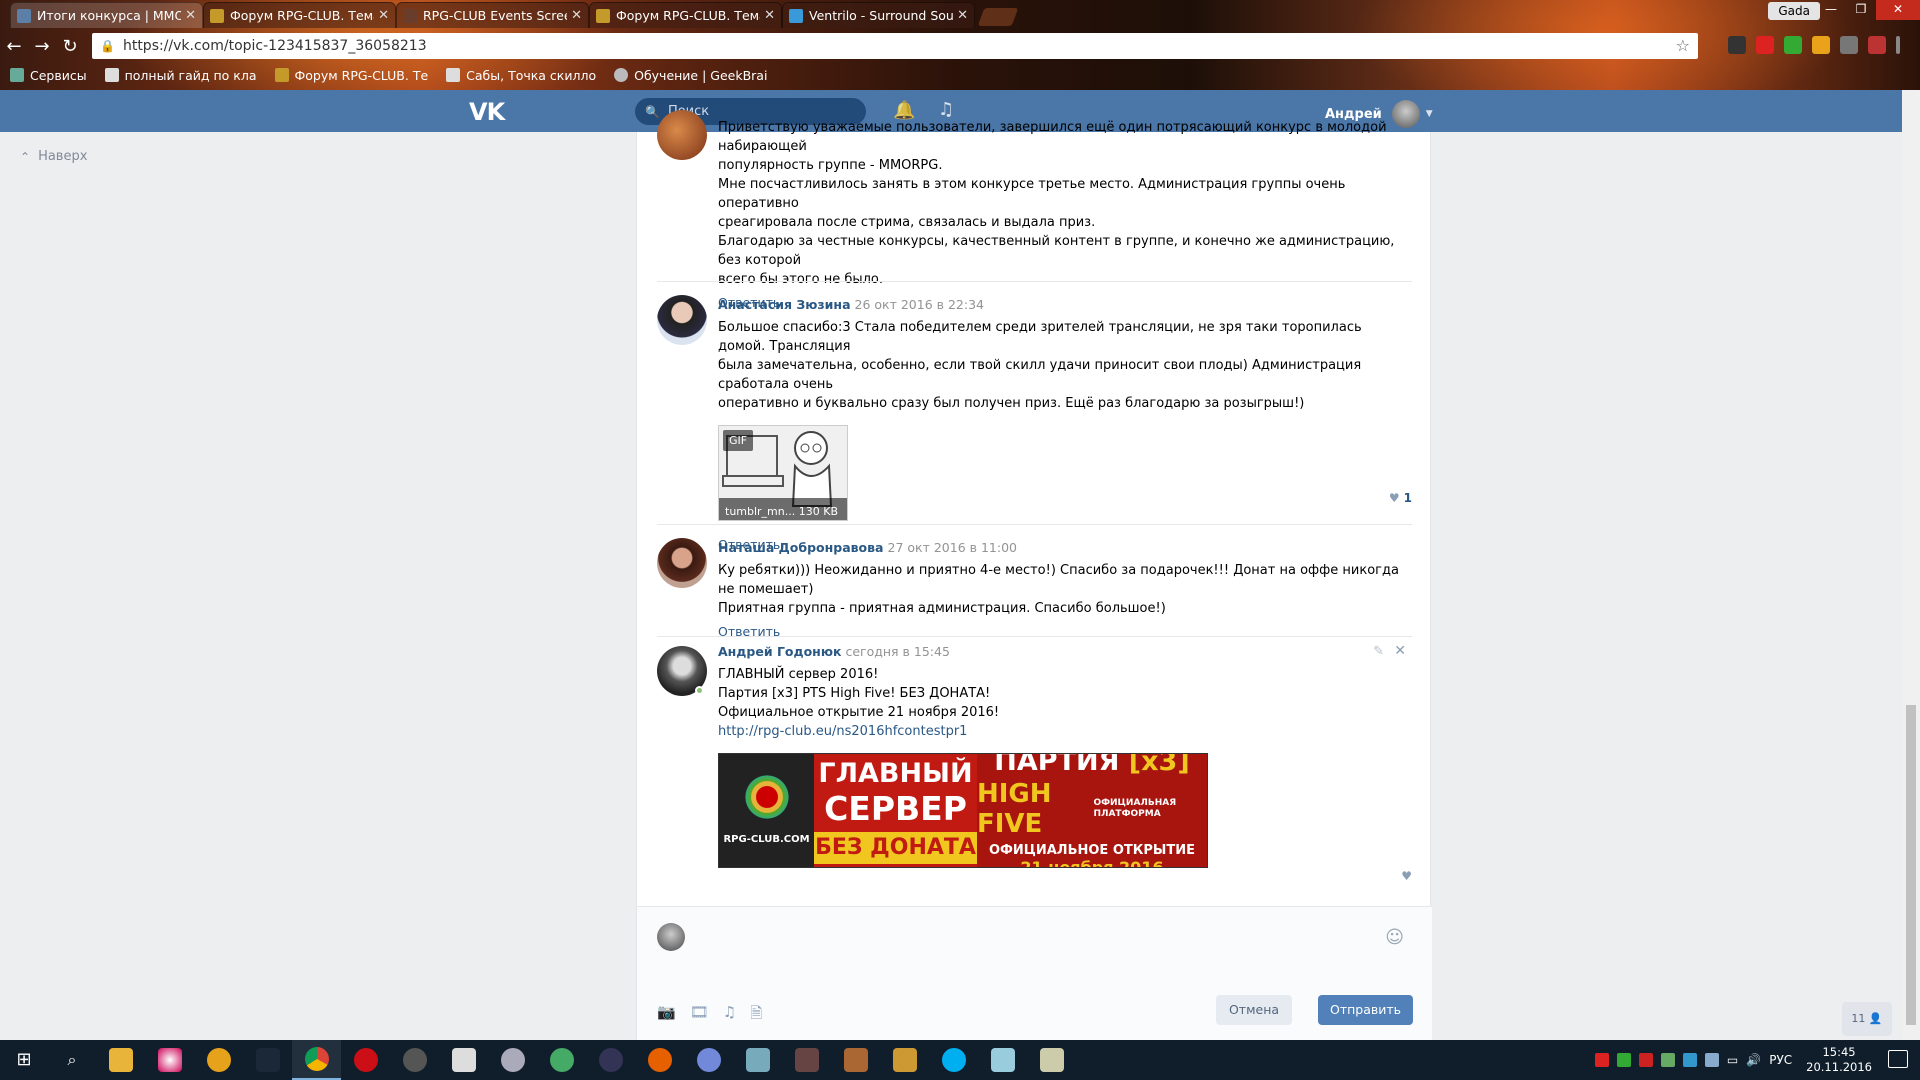  What do you see at coordinates (106, 15) in the screenshot?
I see `browser-tab: Итоги конкурса | ММО ✕` at bounding box center [106, 15].